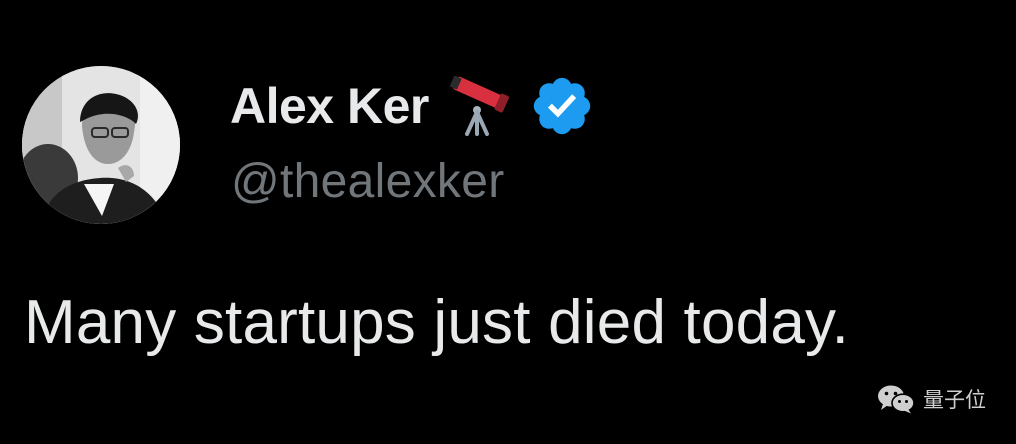 The width and height of the screenshot is (1016, 444). What do you see at coordinates (479, 106) in the screenshot?
I see `telescope-icon` at bounding box center [479, 106].